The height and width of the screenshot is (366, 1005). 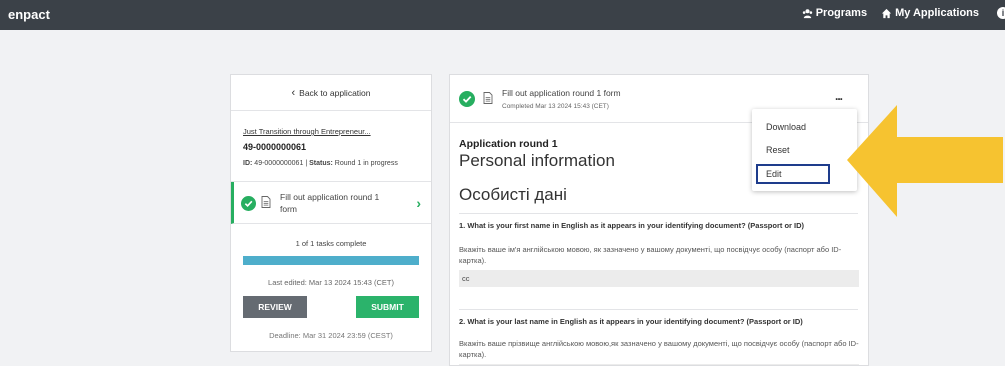 I want to click on nav-my-applications-label: My Applications, so click(x=937, y=13).